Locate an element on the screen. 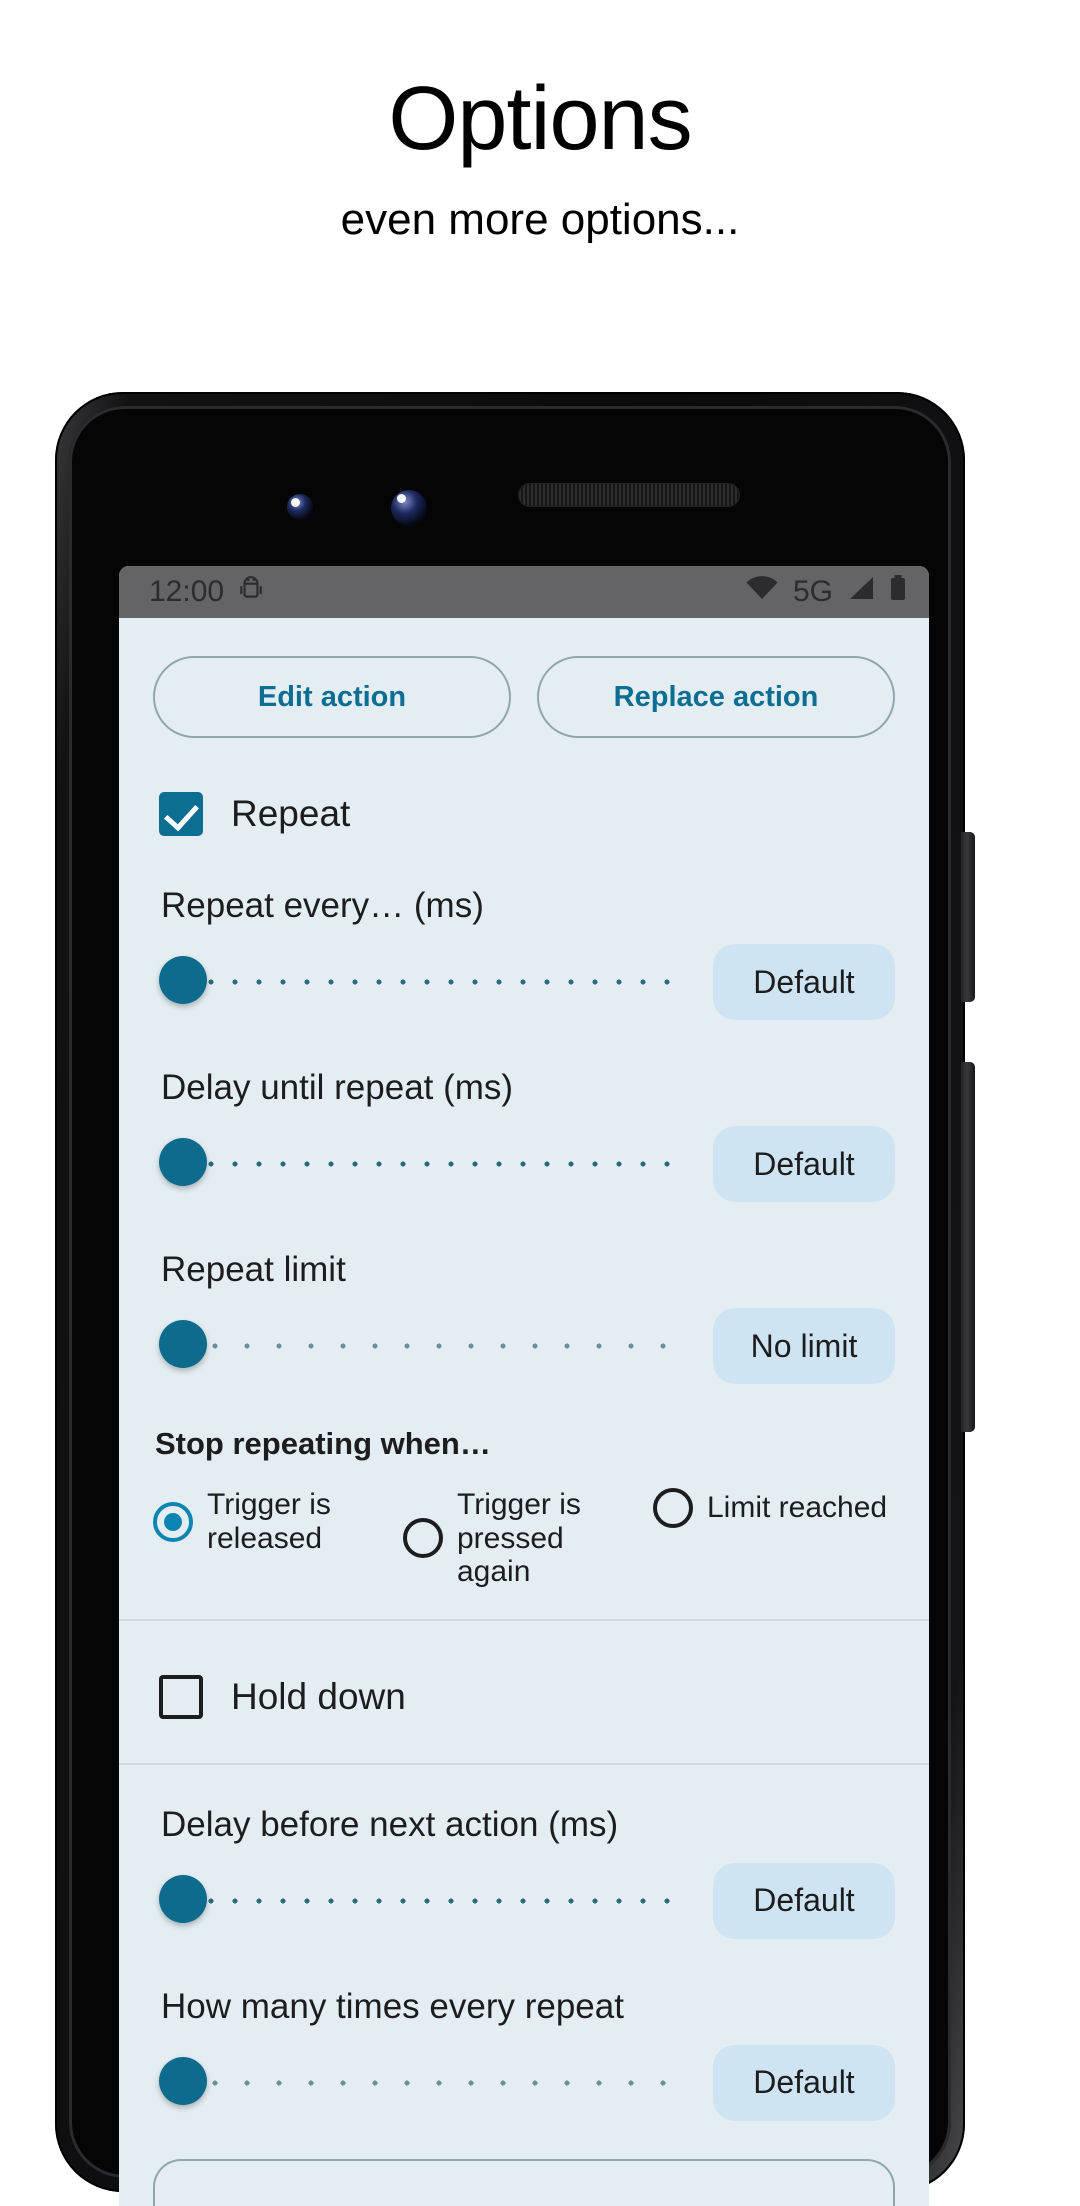 Image resolution: width=1080 pixels, height=2206 pixels. partial-card-below-fold is located at coordinates (524, 2182).